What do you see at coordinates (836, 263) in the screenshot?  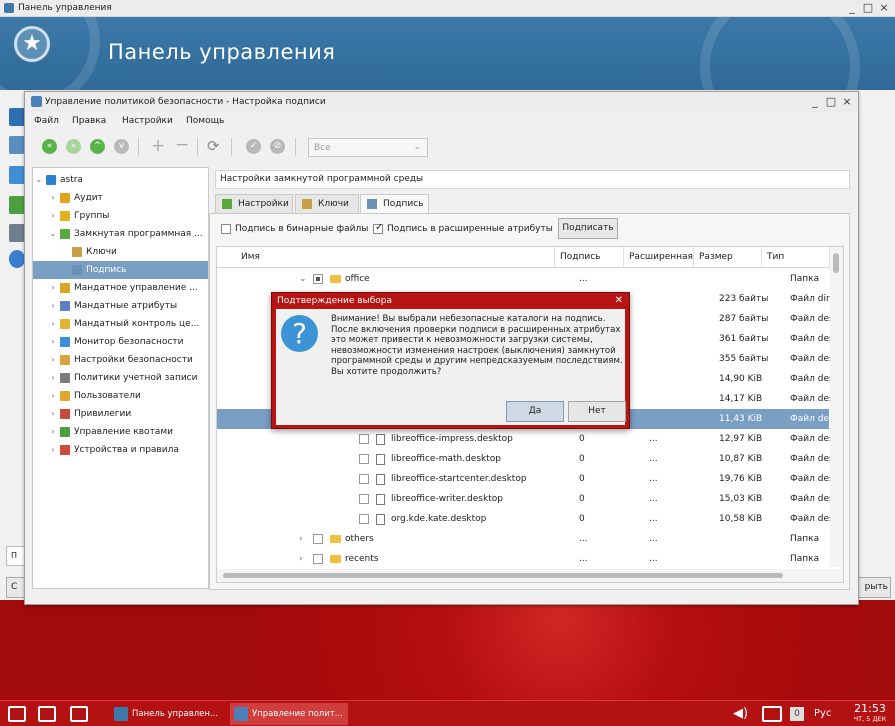 I see `vertical-scrollbar-thumb` at bounding box center [836, 263].